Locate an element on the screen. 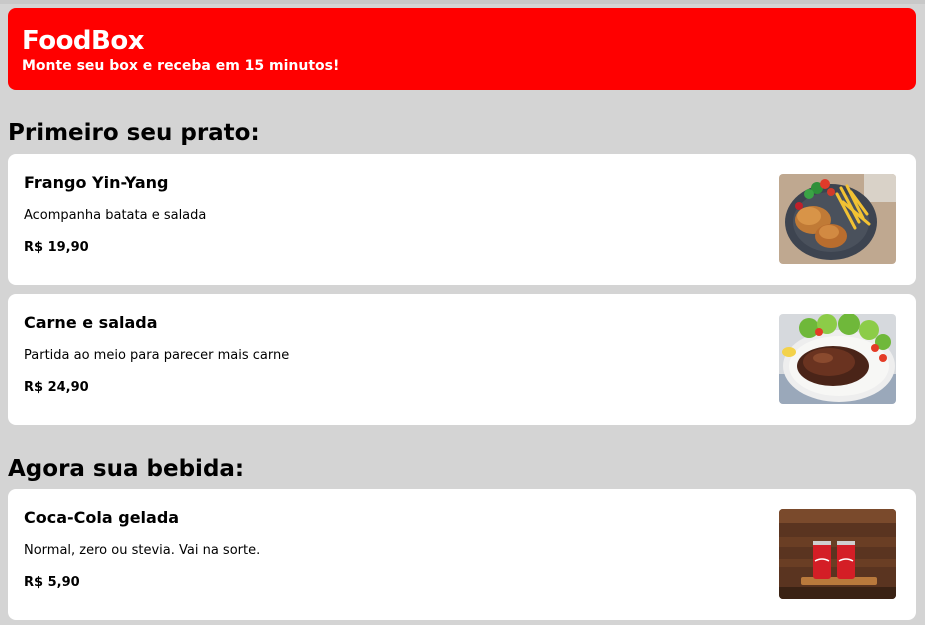 Image resolution: width=925 pixels, height=625 pixels. item-description: Acompanha batata e salada is located at coordinates (115, 215).